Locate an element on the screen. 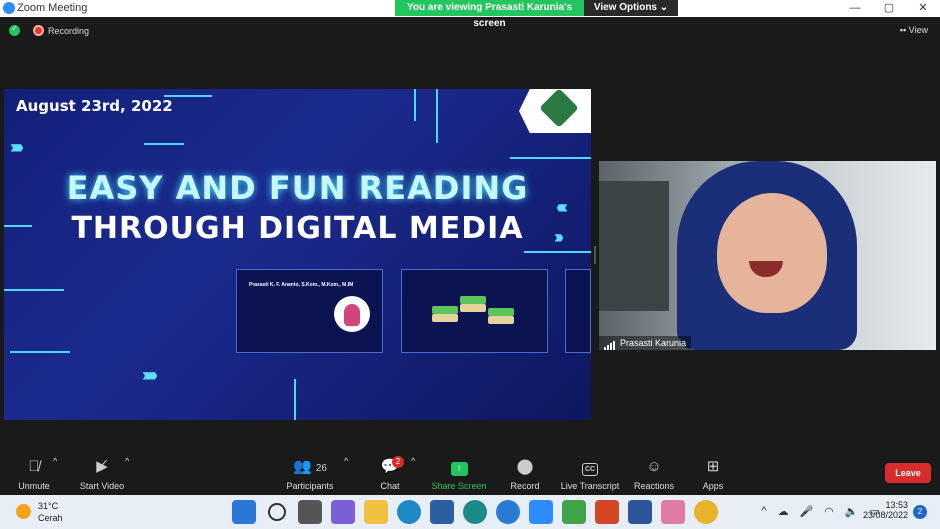  cloud-icon: ☁ is located at coordinates (783, 511).